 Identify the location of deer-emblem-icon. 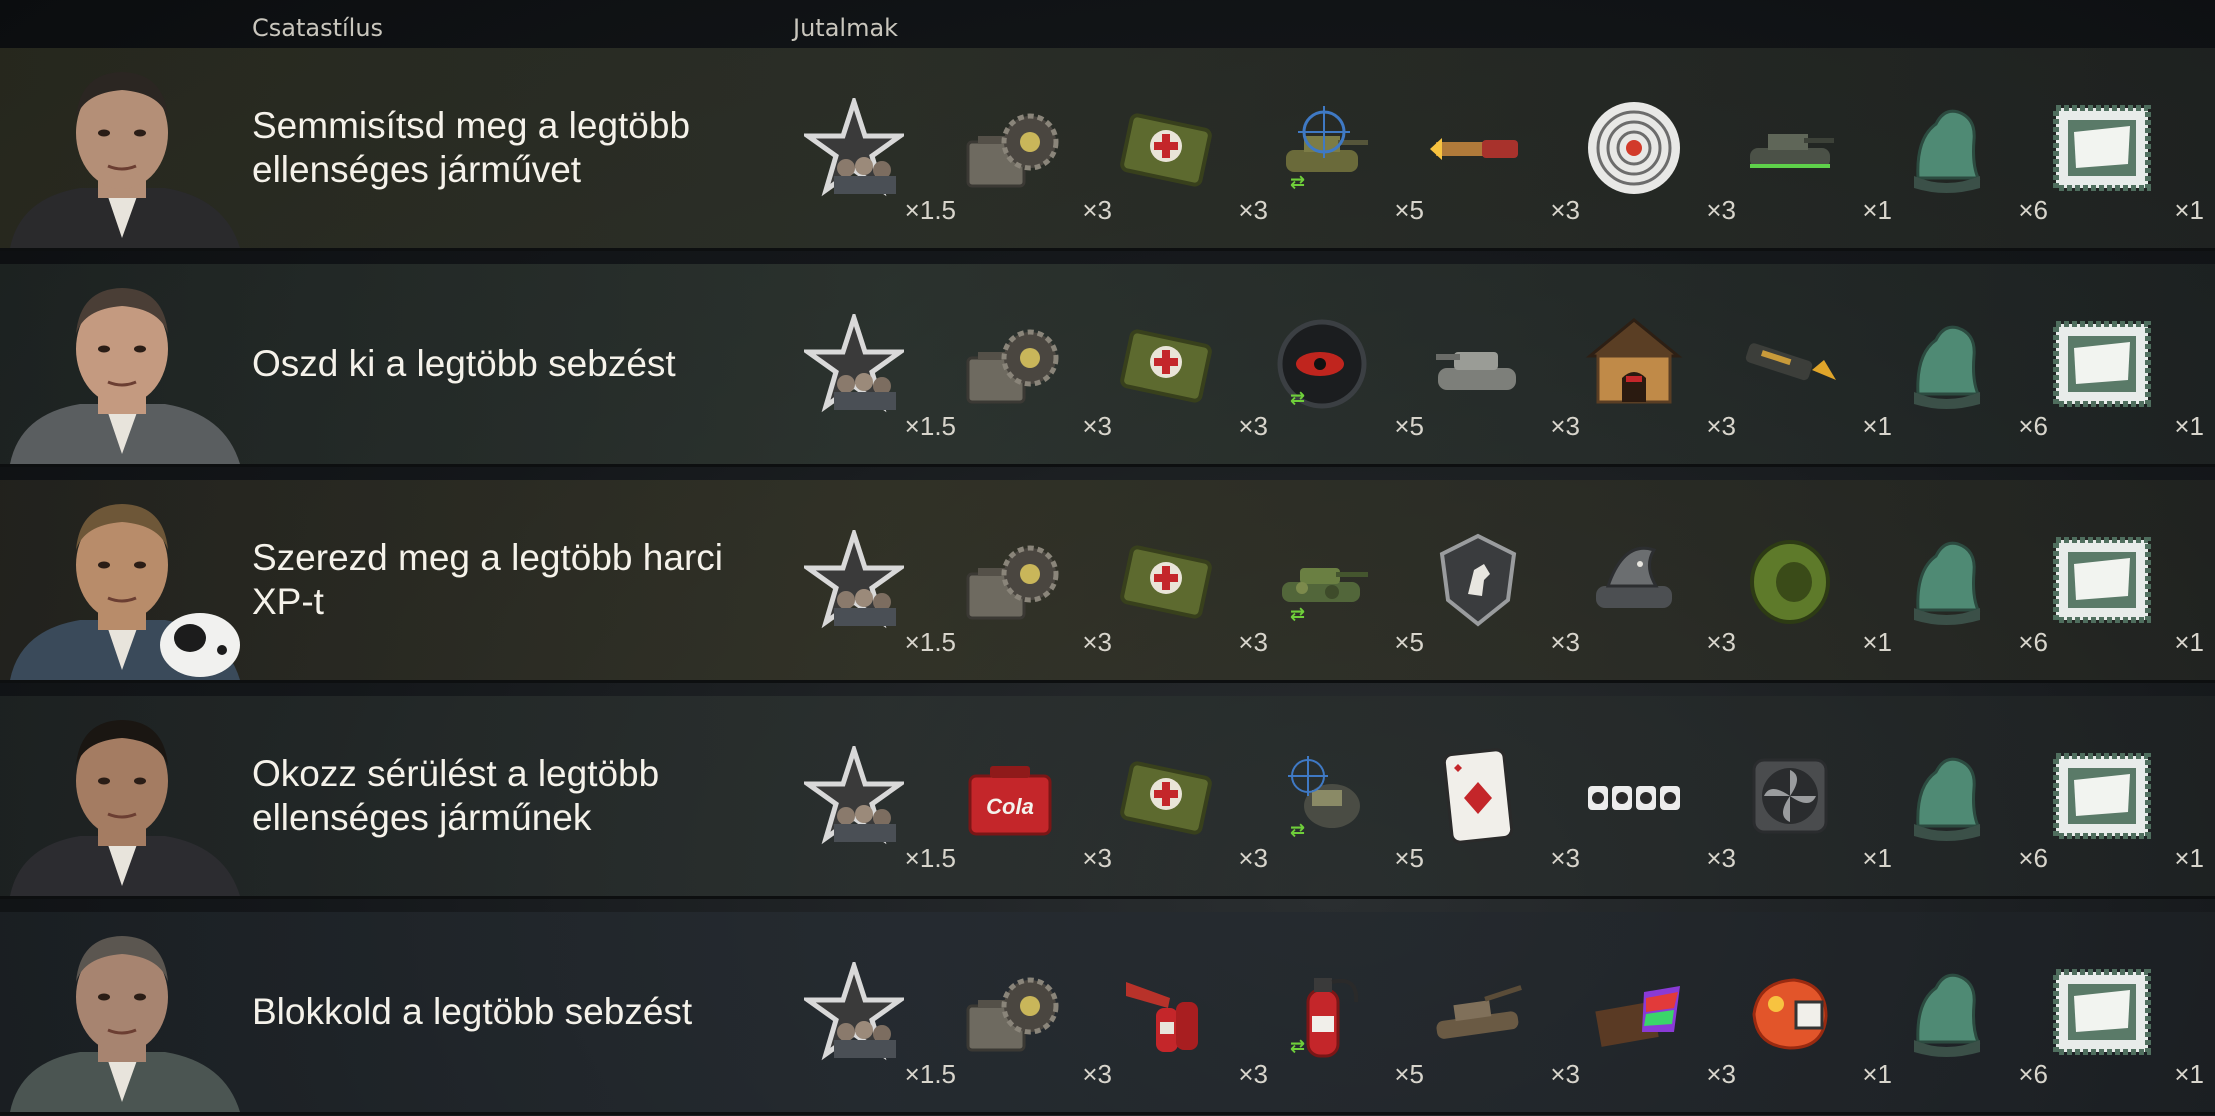
(1478, 580).